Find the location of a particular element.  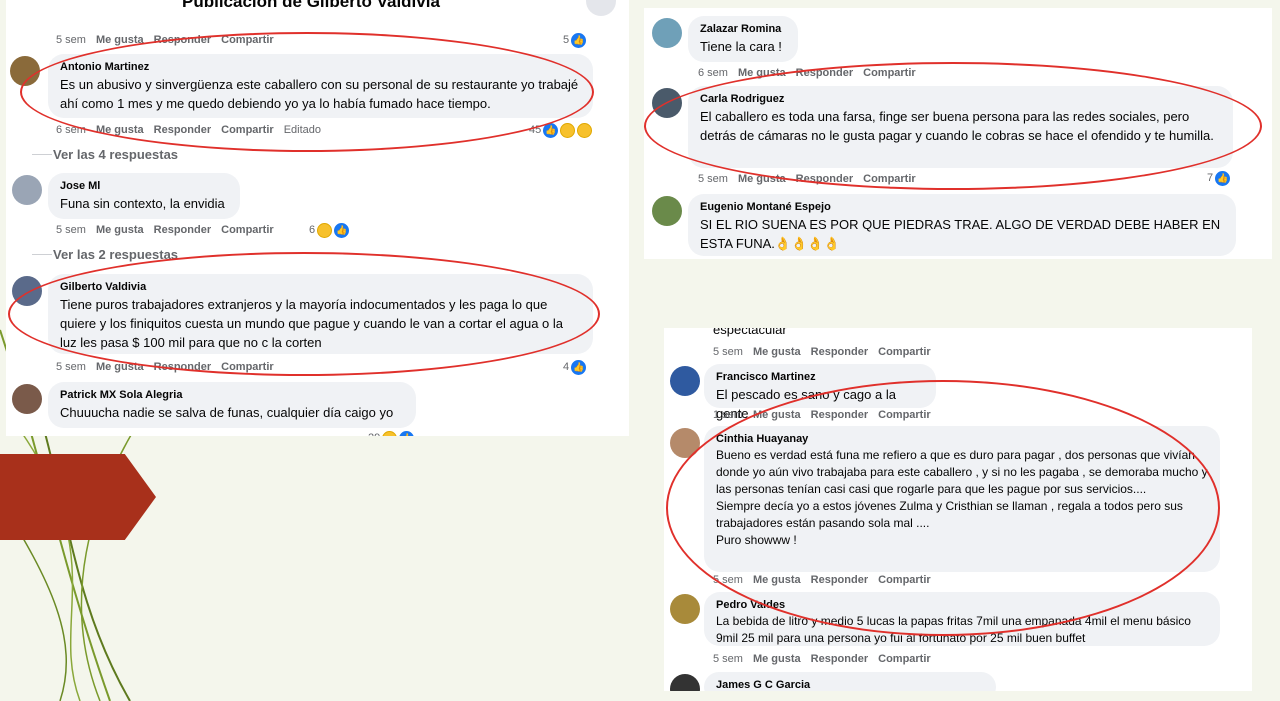

close-icon is located at coordinates (601, 8).